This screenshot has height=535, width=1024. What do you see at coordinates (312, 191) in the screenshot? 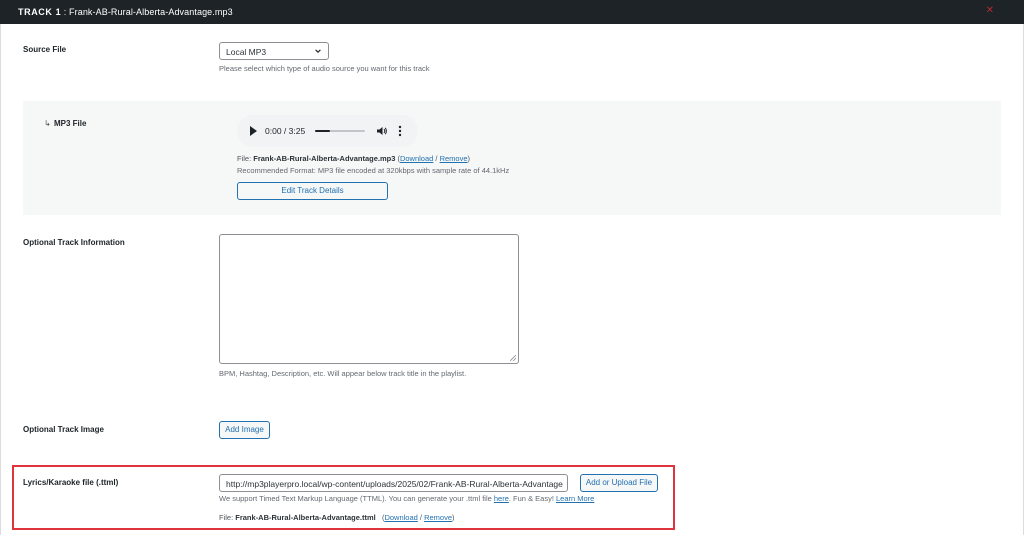
I see `edit-track-details-button: Edit Track Details` at bounding box center [312, 191].